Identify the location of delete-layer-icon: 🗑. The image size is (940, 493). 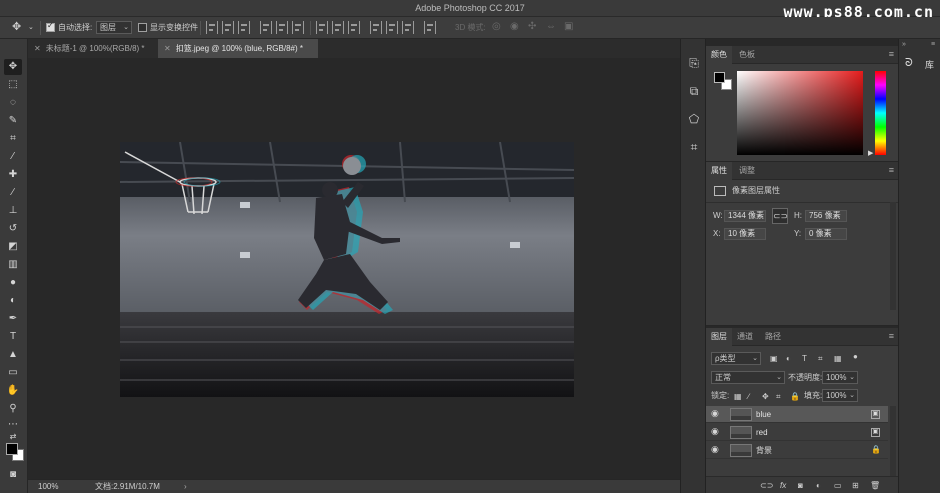
(875, 486).